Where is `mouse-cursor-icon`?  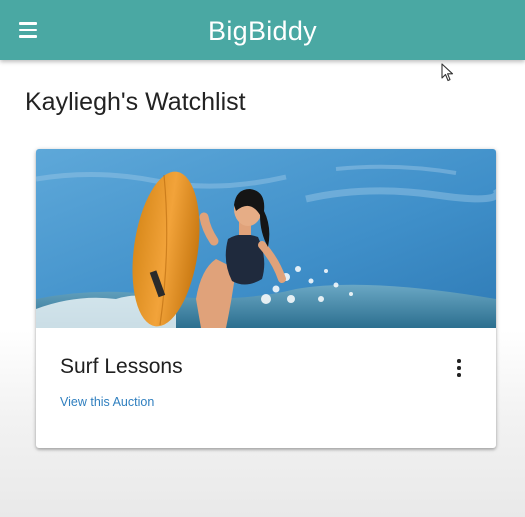 mouse-cursor-icon is located at coordinates (447, 72).